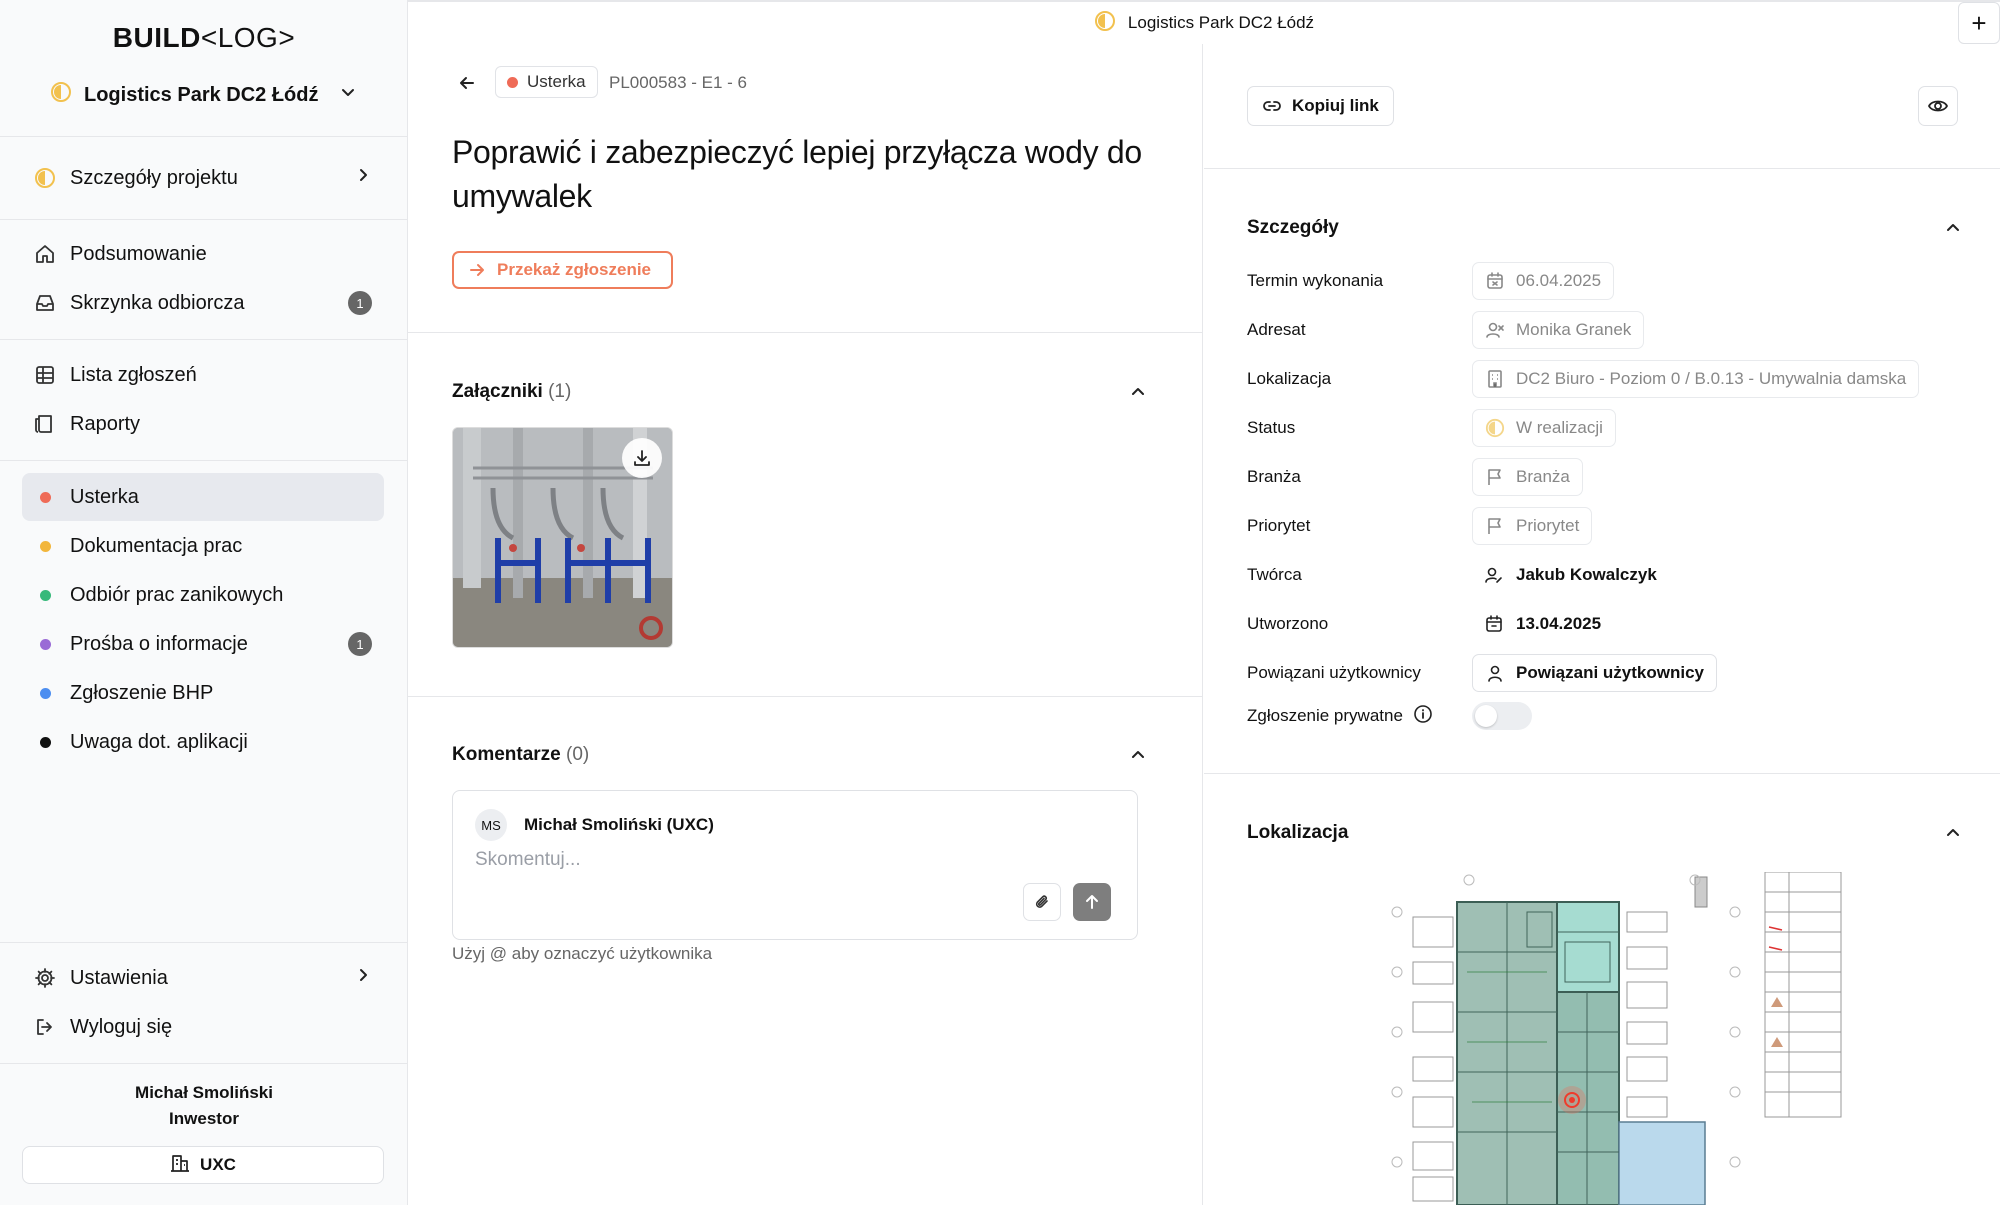 The height and width of the screenshot is (1205, 2000). Describe the element at coordinates (619, 824) in the screenshot. I see `comment-author: Michał Smoliński (UXC)` at that location.